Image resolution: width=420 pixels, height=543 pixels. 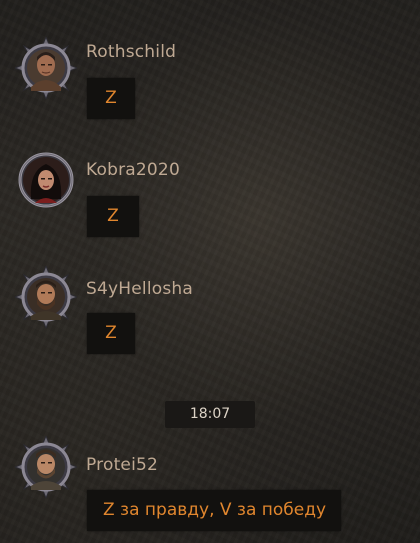 I want to click on bearded-man-avatar-icon, so click(x=46, y=467).